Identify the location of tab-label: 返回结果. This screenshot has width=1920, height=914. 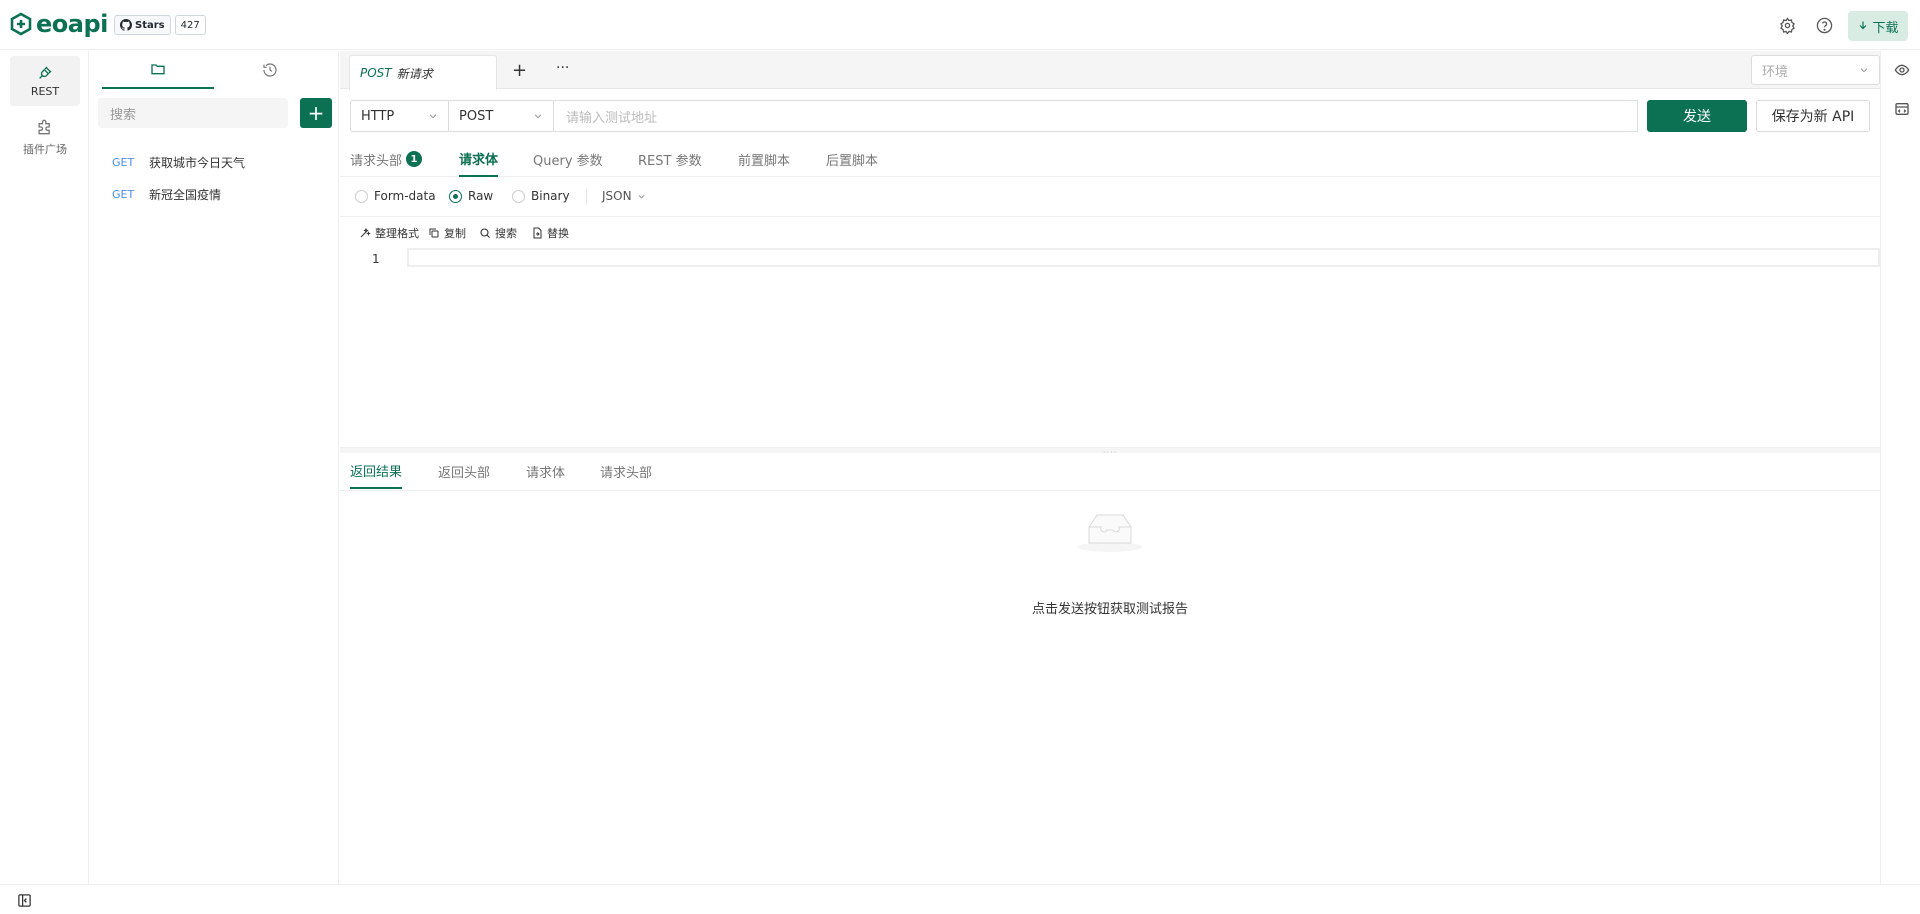
(376, 472).